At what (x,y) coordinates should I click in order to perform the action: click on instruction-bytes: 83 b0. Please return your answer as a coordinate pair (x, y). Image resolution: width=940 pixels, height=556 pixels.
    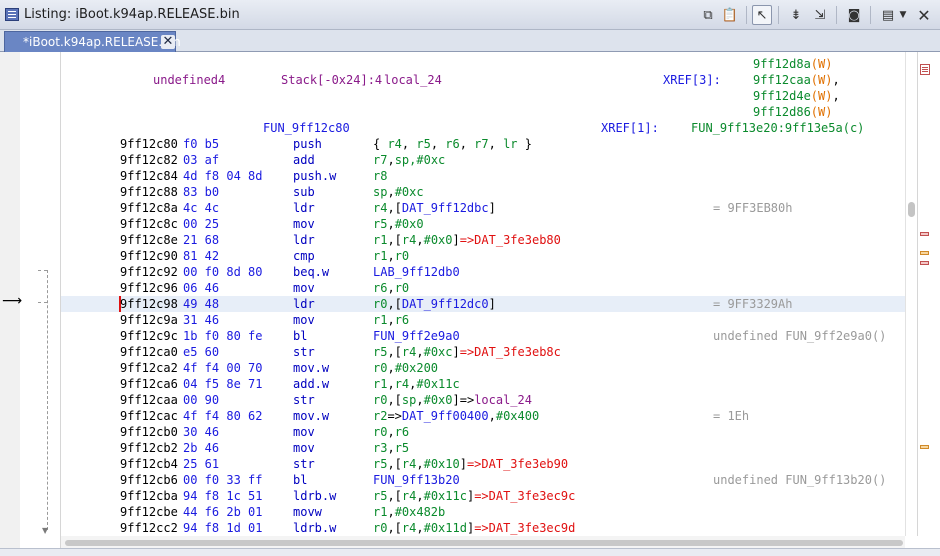
    Looking at the image, I should click on (201, 192).